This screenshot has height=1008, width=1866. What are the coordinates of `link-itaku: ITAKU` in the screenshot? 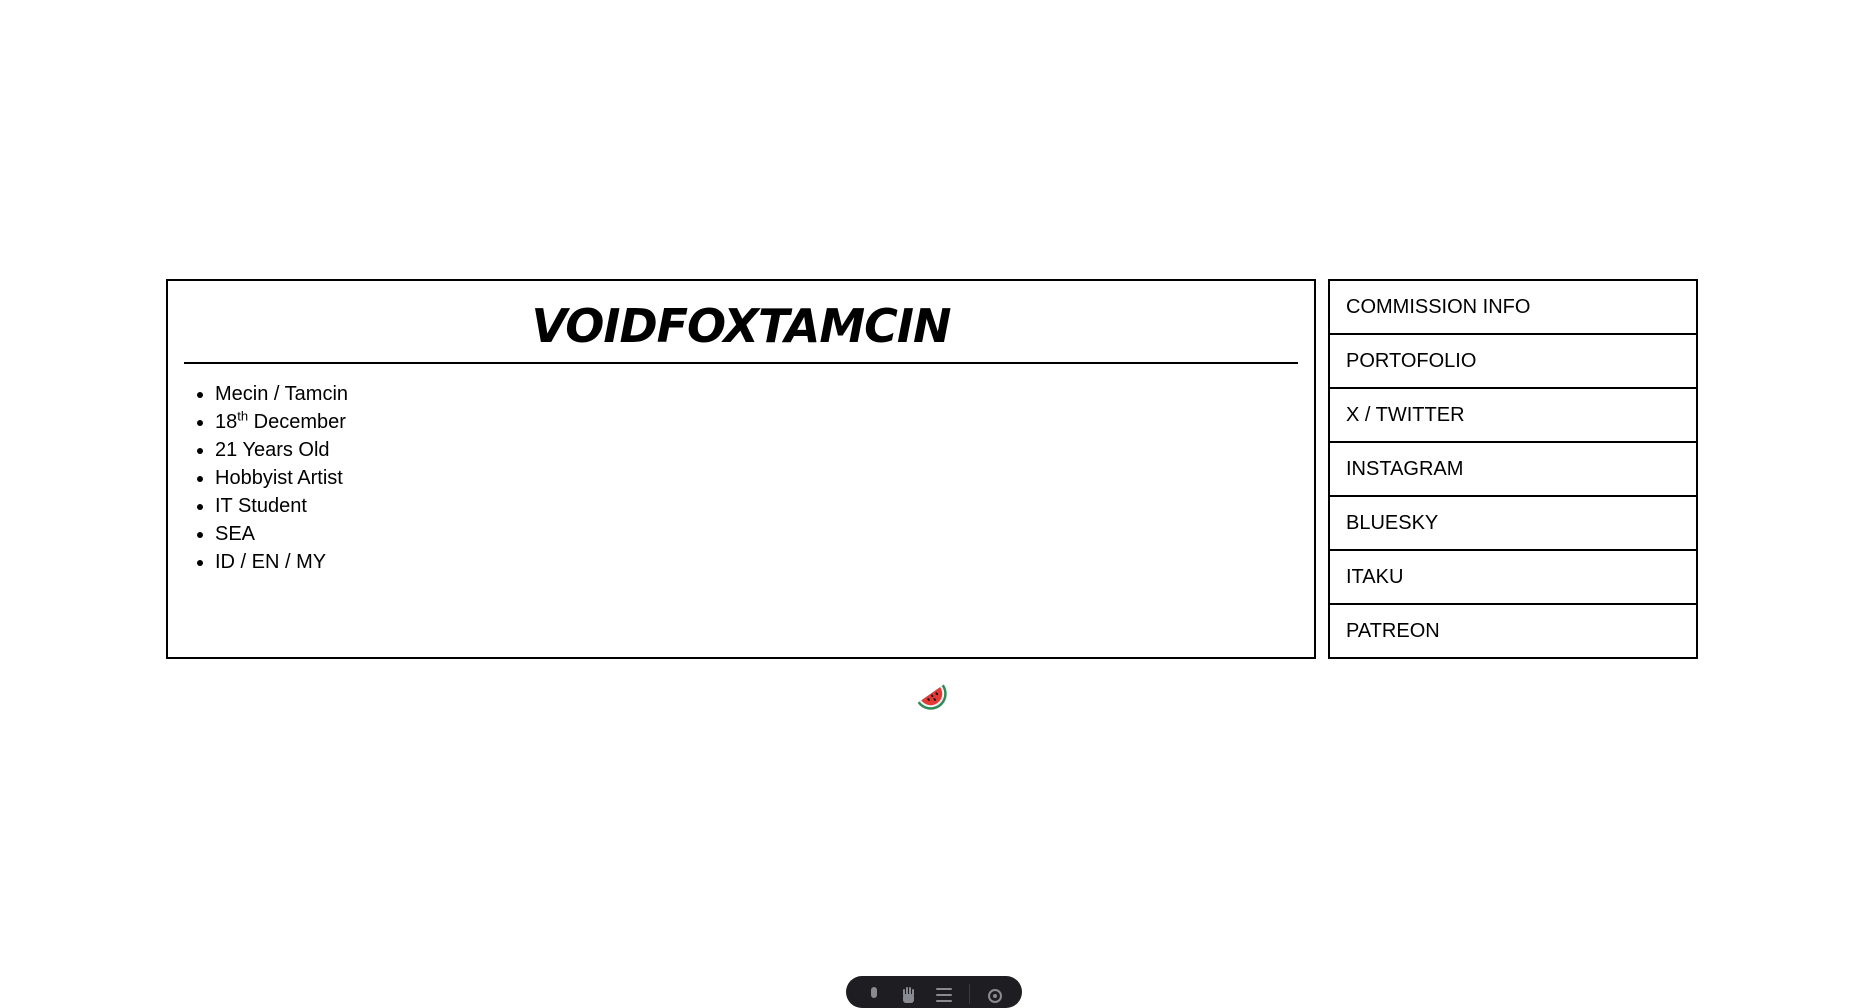 It's located at (1513, 578).